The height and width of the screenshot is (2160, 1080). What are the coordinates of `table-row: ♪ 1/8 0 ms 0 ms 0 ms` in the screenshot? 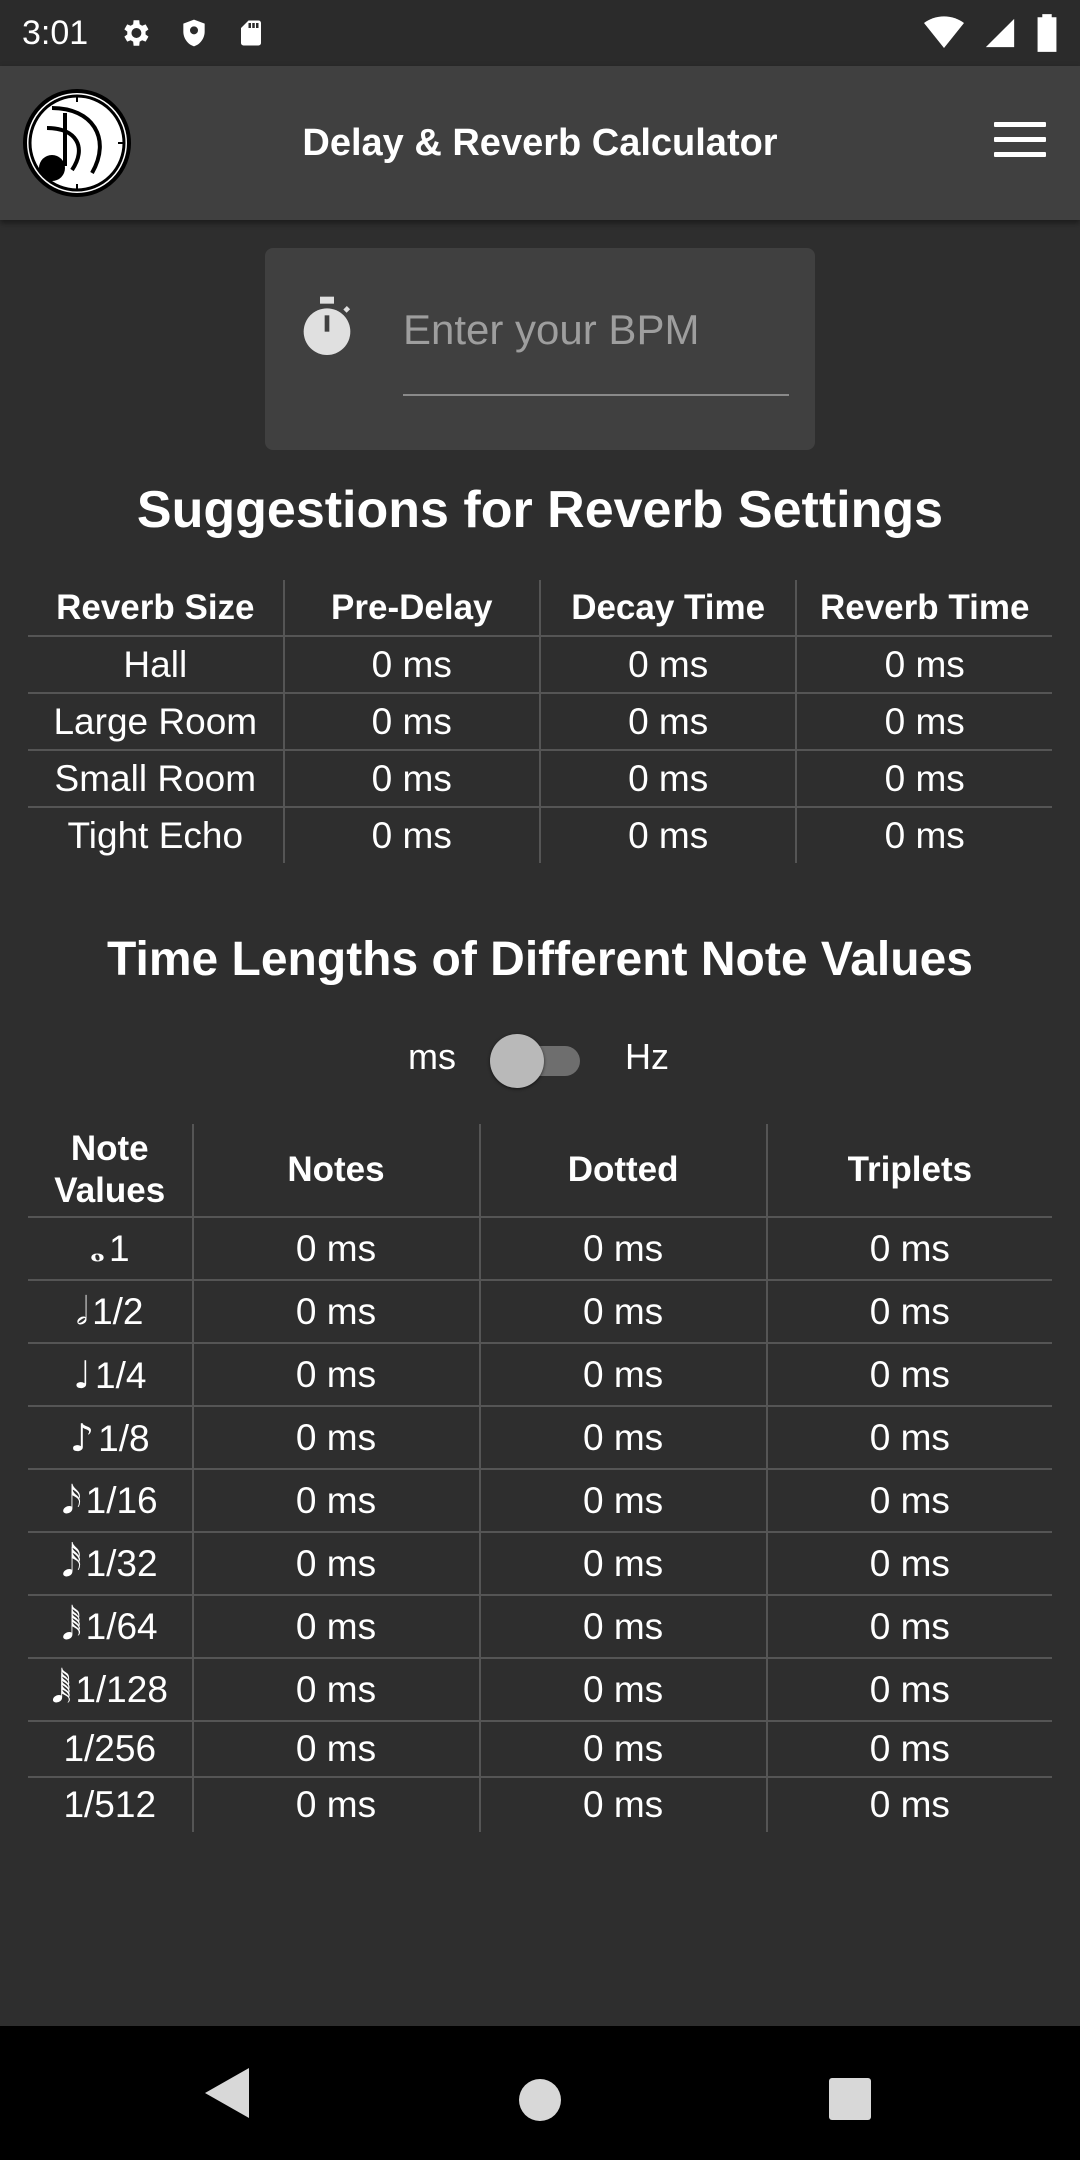 It's located at (540, 1438).